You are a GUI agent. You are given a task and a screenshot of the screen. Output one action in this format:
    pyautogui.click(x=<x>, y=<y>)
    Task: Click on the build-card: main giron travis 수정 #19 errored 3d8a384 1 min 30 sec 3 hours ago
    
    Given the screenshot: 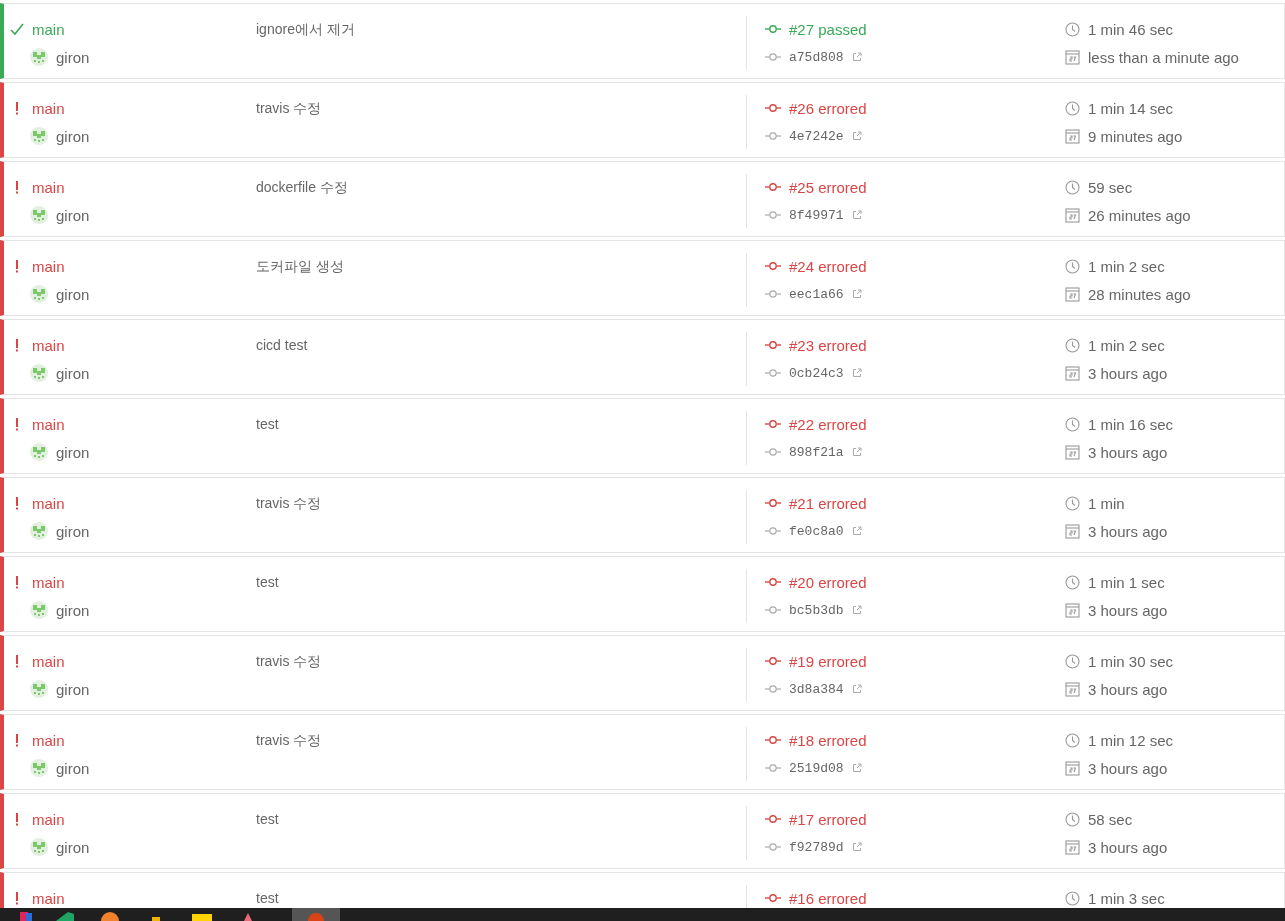 What is the action you would take?
    pyautogui.click(x=642, y=673)
    